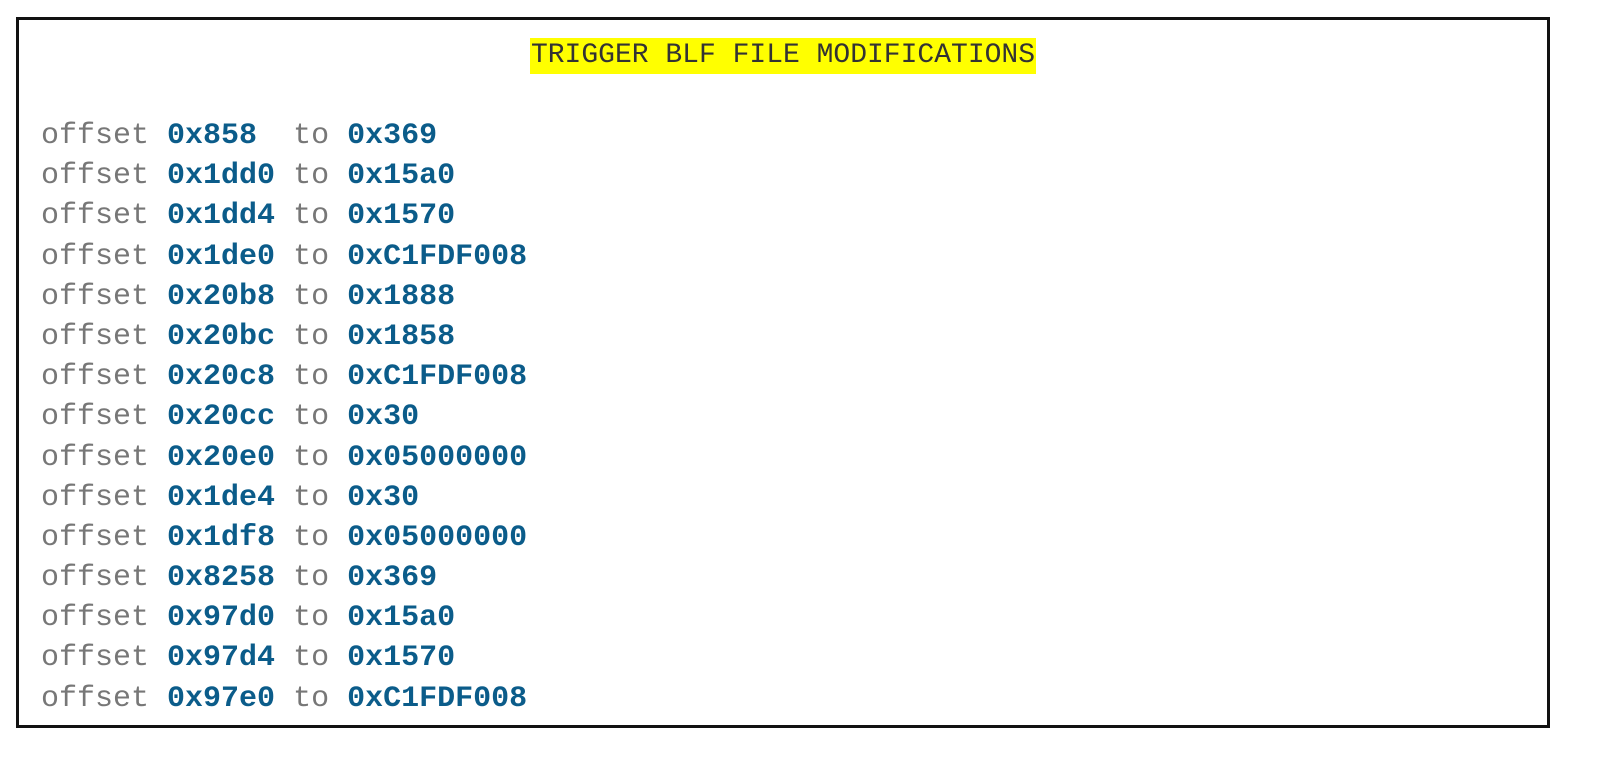  Describe the element at coordinates (221, 537) in the screenshot. I see `offset-value: 0x1df8` at that location.